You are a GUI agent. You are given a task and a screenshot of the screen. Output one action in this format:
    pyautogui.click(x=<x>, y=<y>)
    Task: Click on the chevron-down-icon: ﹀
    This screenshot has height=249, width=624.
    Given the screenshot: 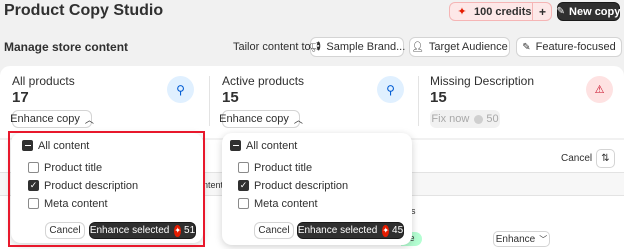 What is the action you would take?
    pyautogui.click(x=543, y=239)
    